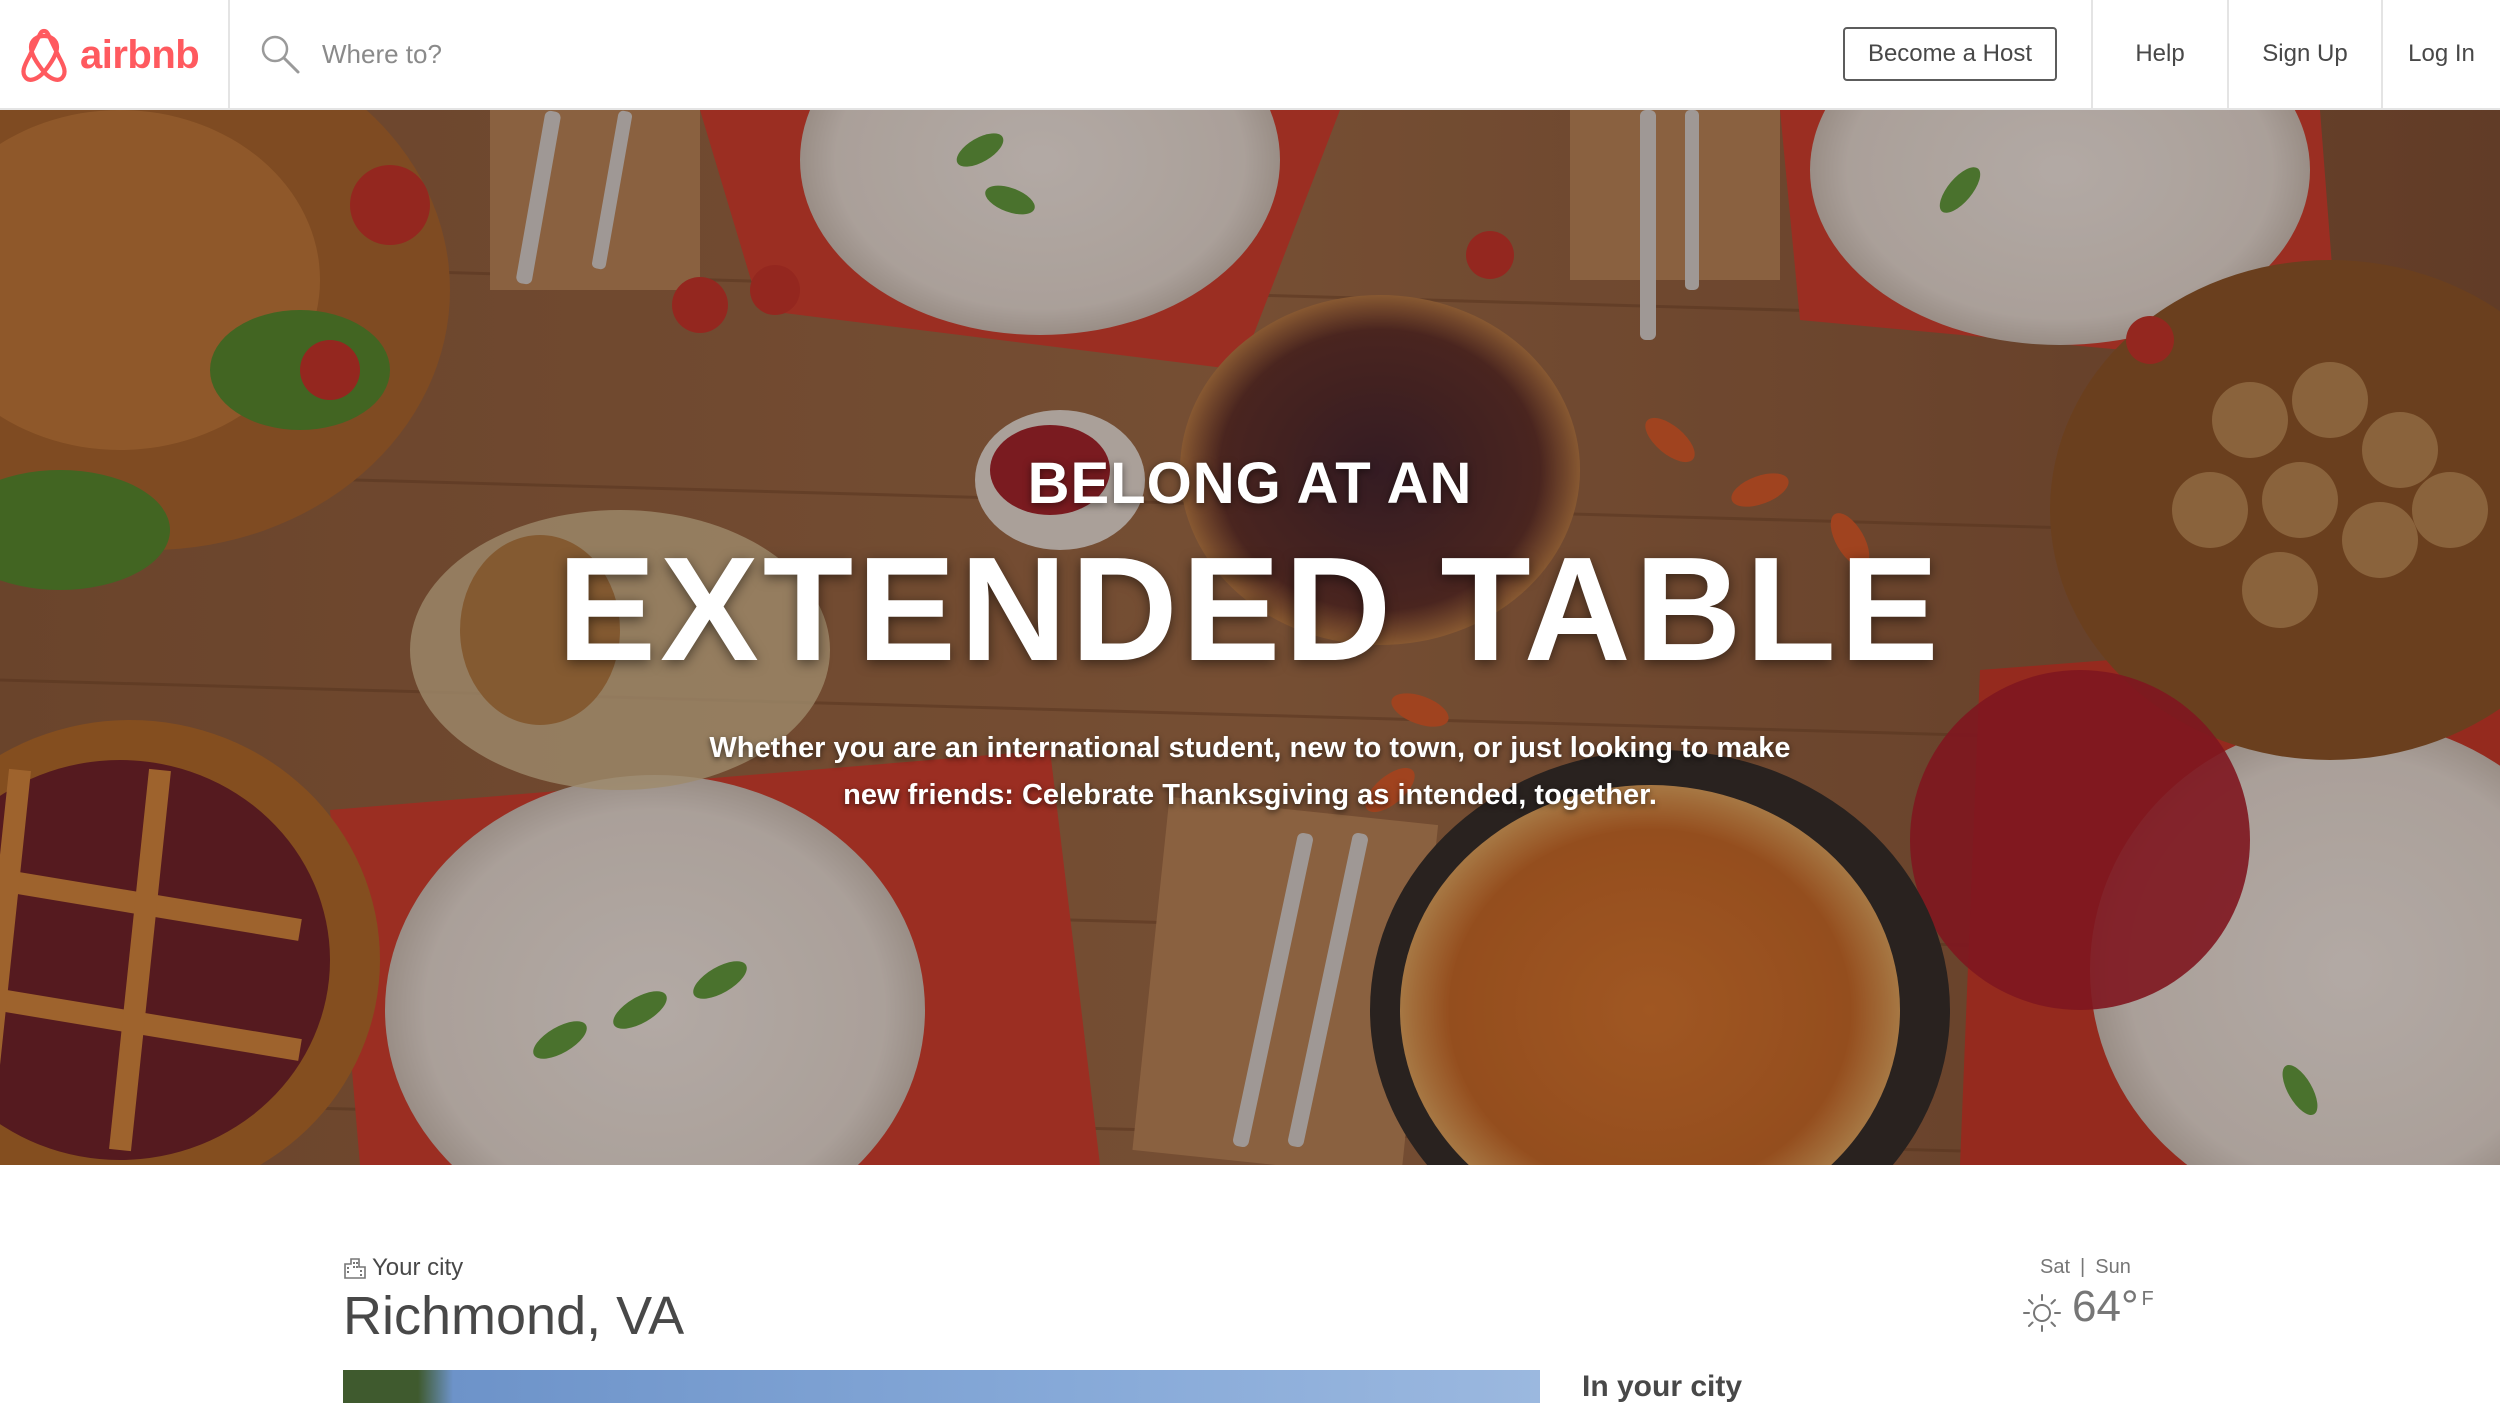 Image resolution: width=2500 pixels, height=1404 pixels. What do you see at coordinates (1950, 54) in the screenshot?
I see `become-host-button: Become a Host` at bounding box center [1950, 54].